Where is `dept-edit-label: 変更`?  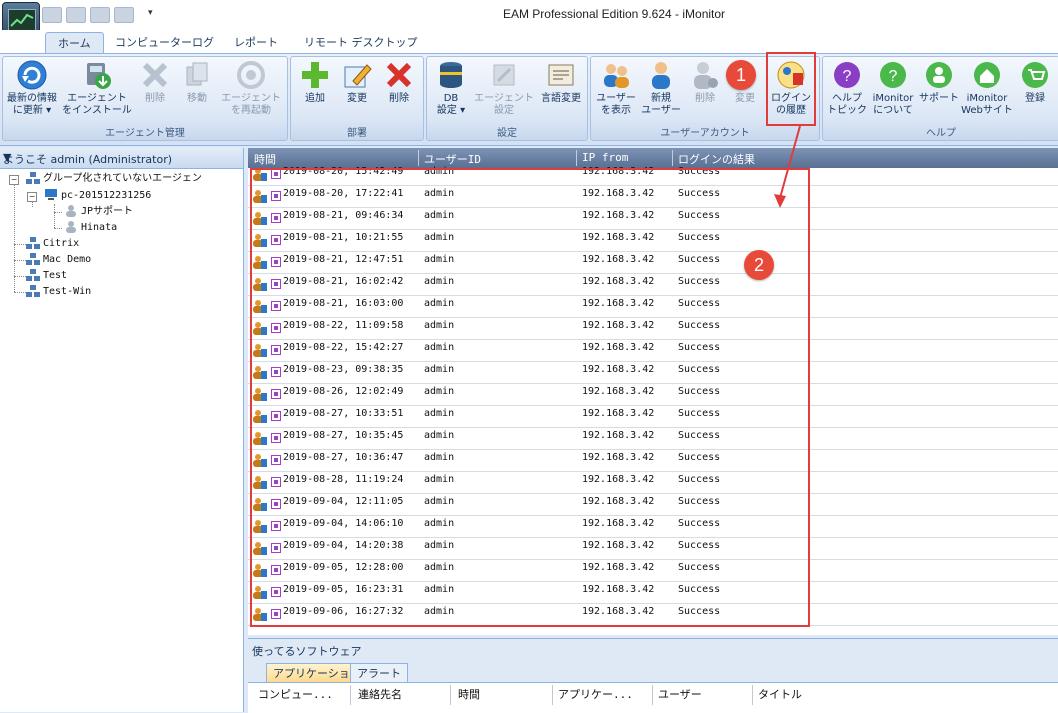 dept-edit-label: 変更 is located at coordinates (357, 98).